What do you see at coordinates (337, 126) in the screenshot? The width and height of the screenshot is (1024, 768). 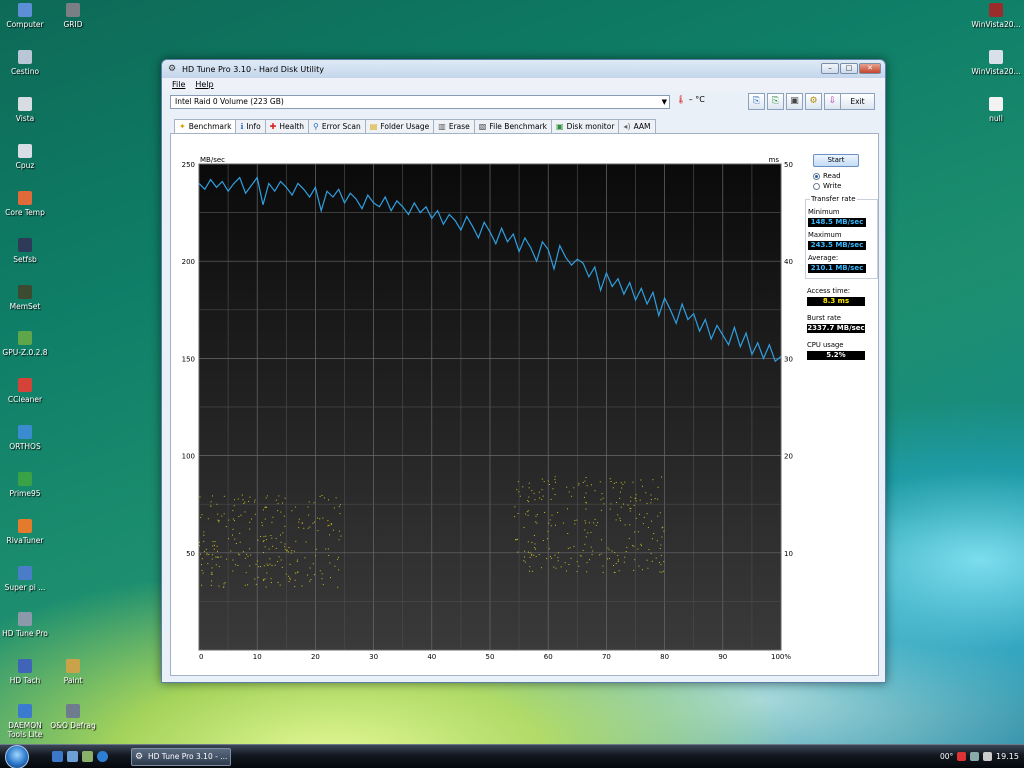 I see `tab-error-scan: ⚲ Error Scan` at bounding box center [337, 126].